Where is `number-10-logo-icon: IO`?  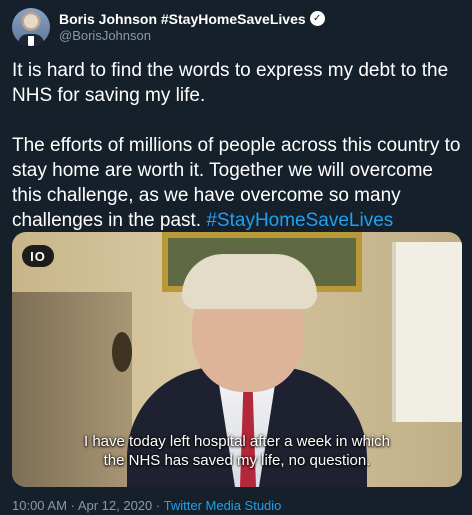 number-10-logo-icon: IO is located at coordinates (38, 256).